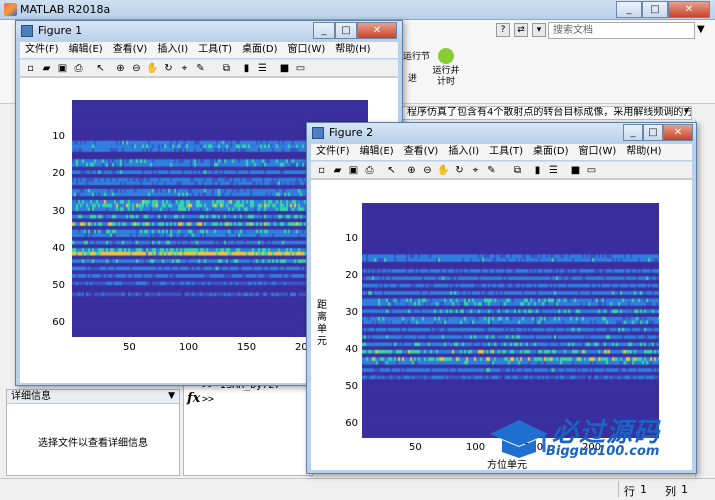 Image resolution: width=715 pixels, height=500 pixels. Describe the element at coordinates (446, 56) in the screenshot. I see `run-and-time-icon` at that location.